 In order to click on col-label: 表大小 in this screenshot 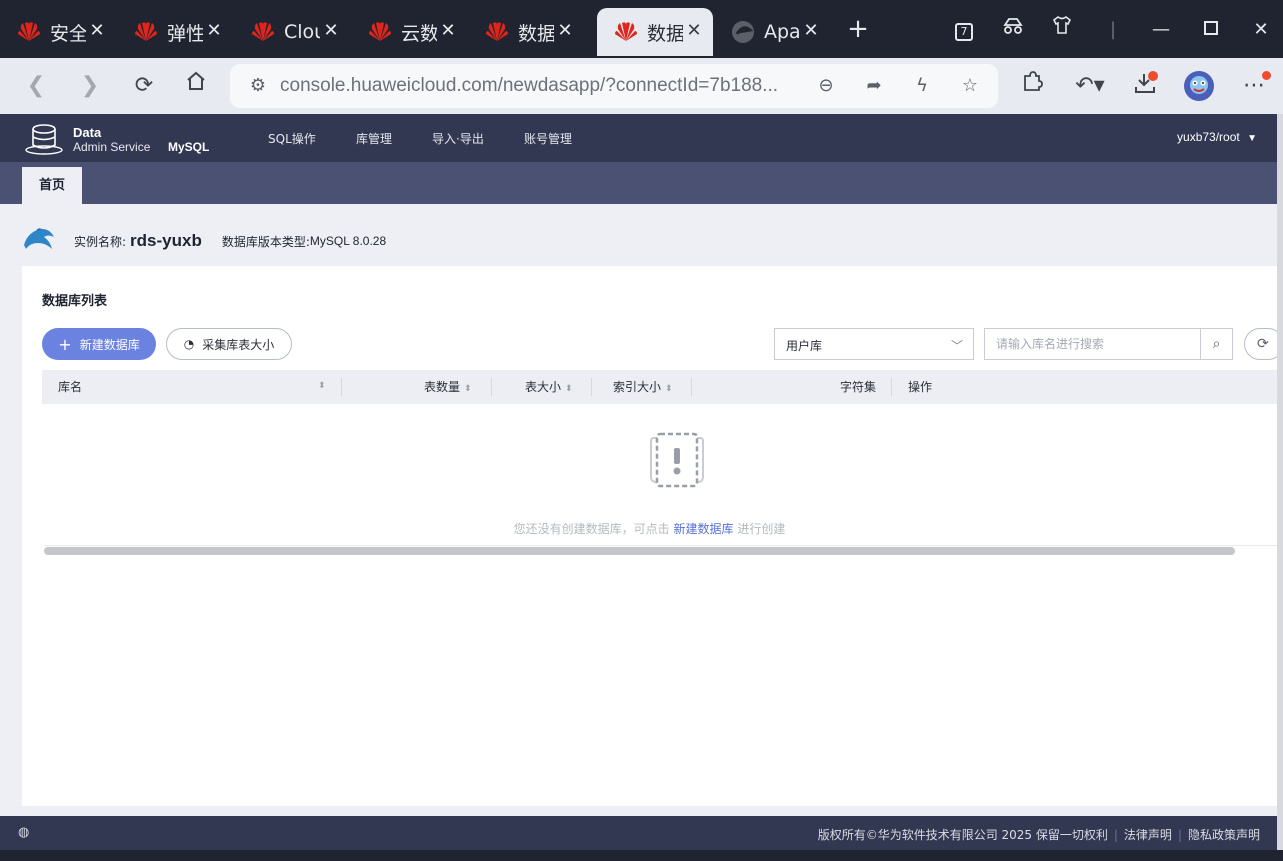, I will do `click(543, 387)`.